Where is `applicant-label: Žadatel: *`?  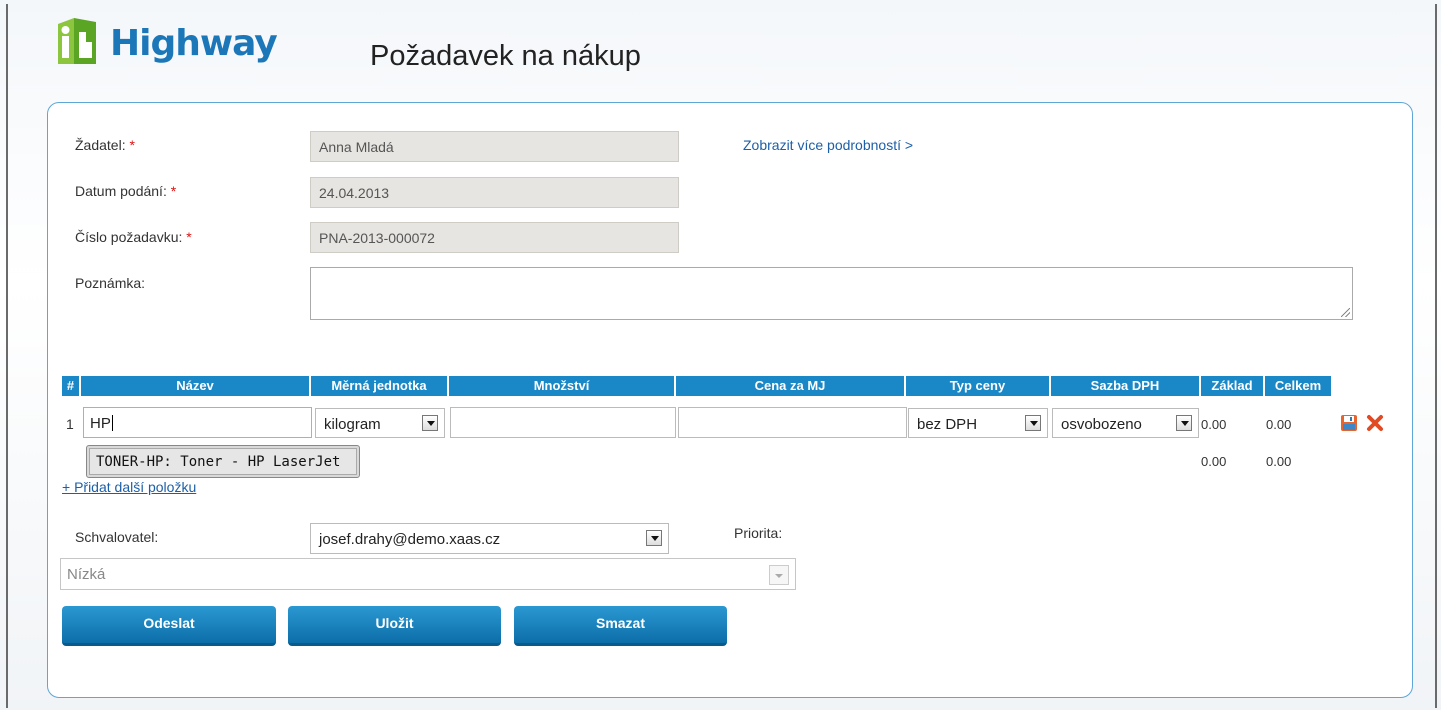 applicant-label: Žadatel: * is located at coordinates (105, 145).